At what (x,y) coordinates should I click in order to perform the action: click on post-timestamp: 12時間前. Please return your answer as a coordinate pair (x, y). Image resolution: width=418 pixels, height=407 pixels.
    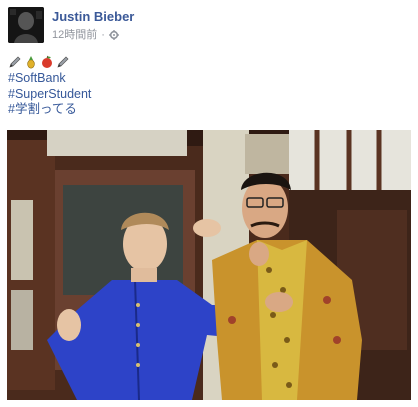
    Looking at the image, I should click on (74, 35).